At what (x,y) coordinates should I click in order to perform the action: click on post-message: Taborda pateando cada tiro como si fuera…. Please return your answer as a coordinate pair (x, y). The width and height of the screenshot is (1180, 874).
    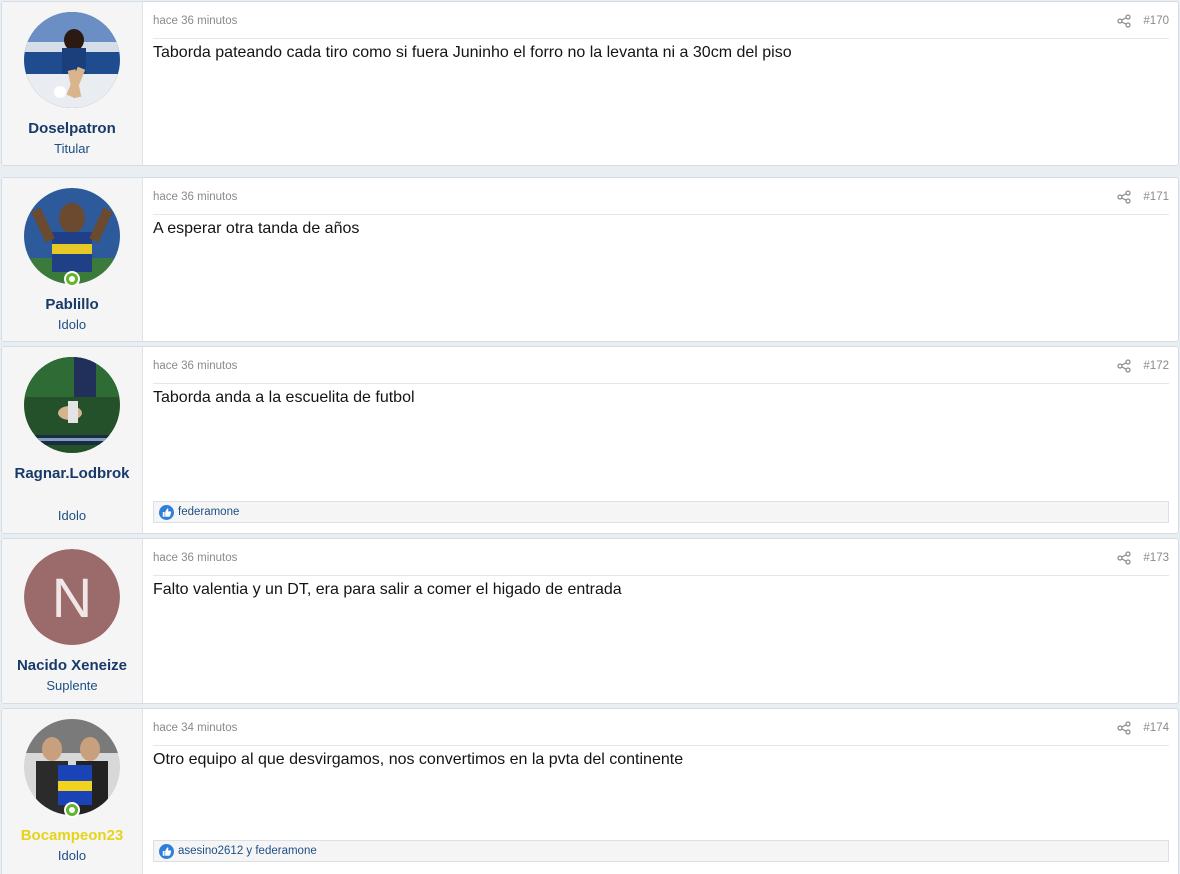
    Looking at the image, I should click on (472, 52).